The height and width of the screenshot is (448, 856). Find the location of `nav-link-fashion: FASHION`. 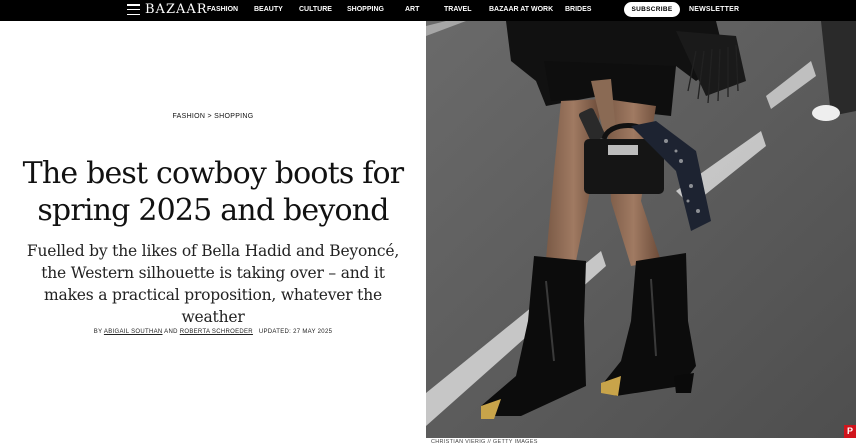

nav-link-fashion: FASHION is located at coordinates (222, 9).